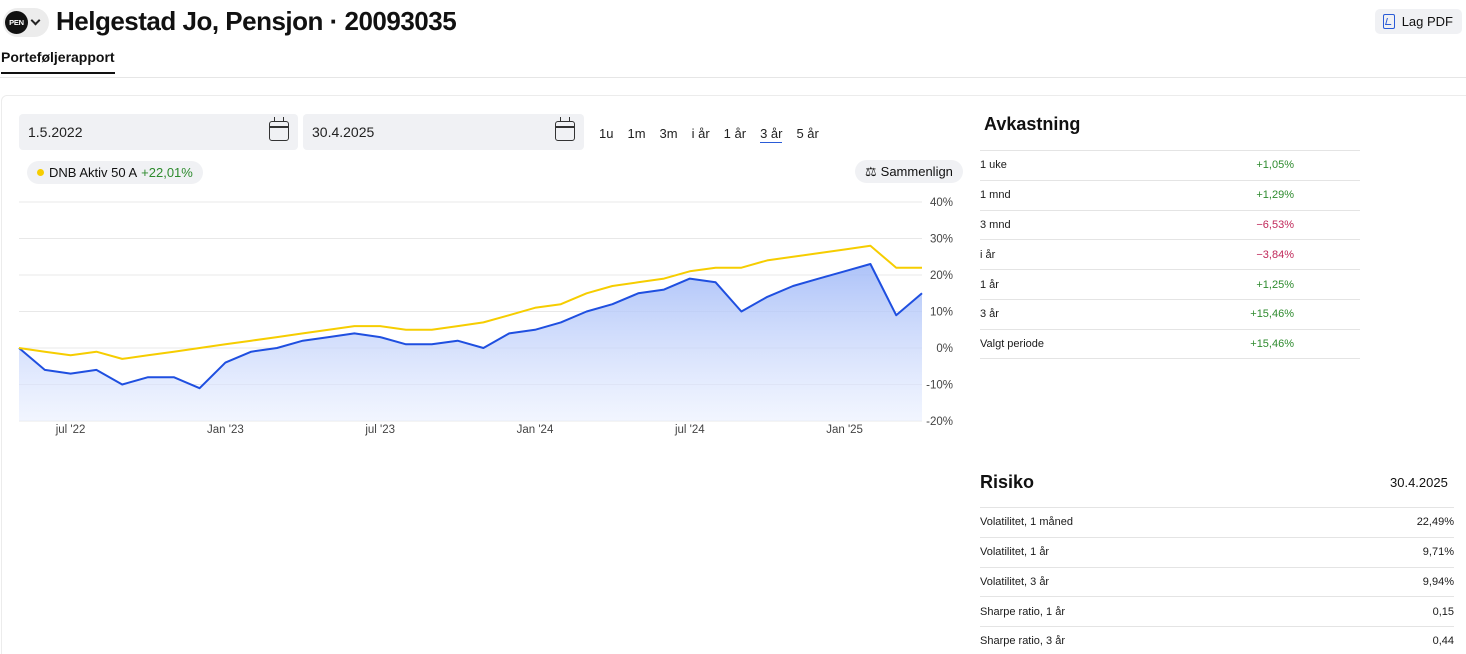 The width and height of the screenshot is (1466, 654). What do you see at coordinates (1022, 641) in the screenshot?
I see `risk-label: Sharpe ratio, 3 år` at bounding box center [1022, 641].